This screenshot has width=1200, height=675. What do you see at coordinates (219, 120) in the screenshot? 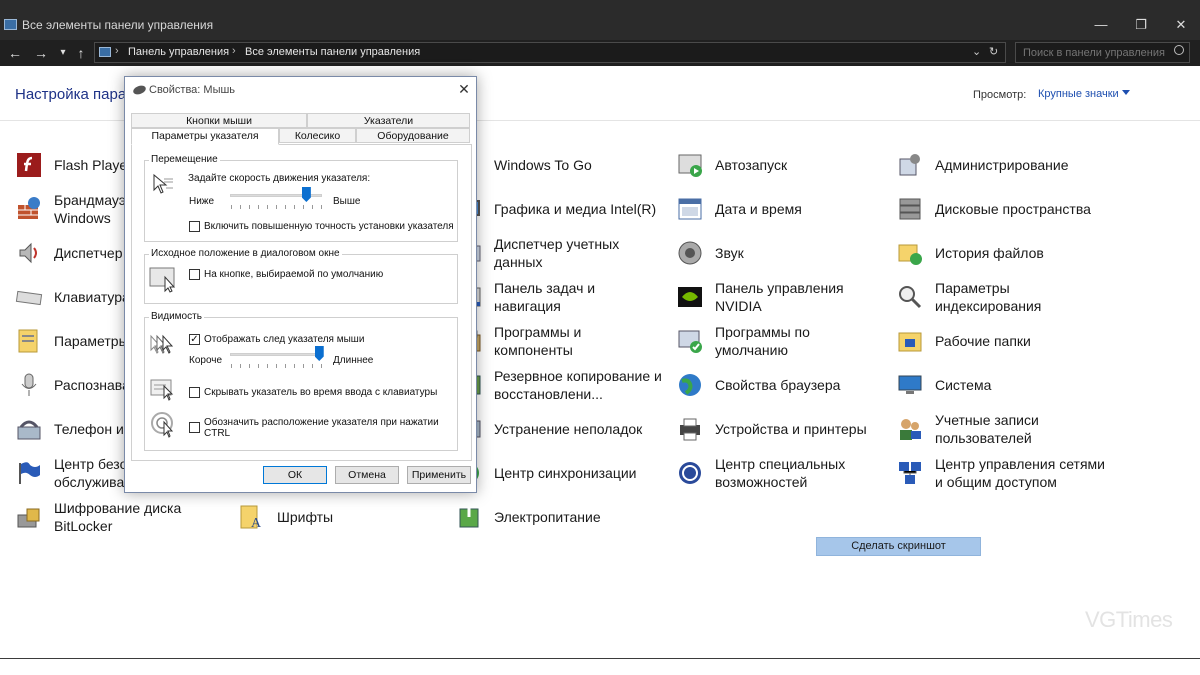
I see `tab-mouse-buttons: Кнопки мыши` at bounding box center [219, 120].